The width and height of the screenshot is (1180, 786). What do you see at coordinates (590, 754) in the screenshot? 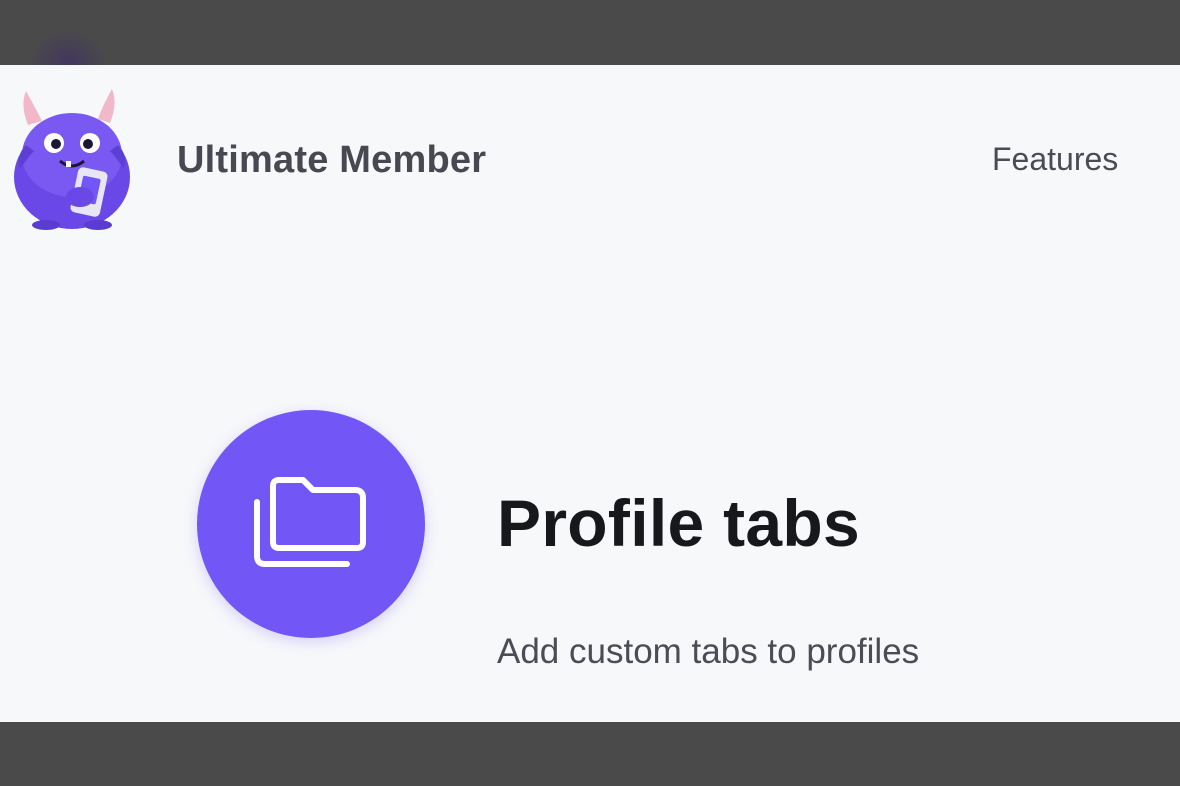
I see `bottom-overlay-bar` at bounding box center [590, 754].